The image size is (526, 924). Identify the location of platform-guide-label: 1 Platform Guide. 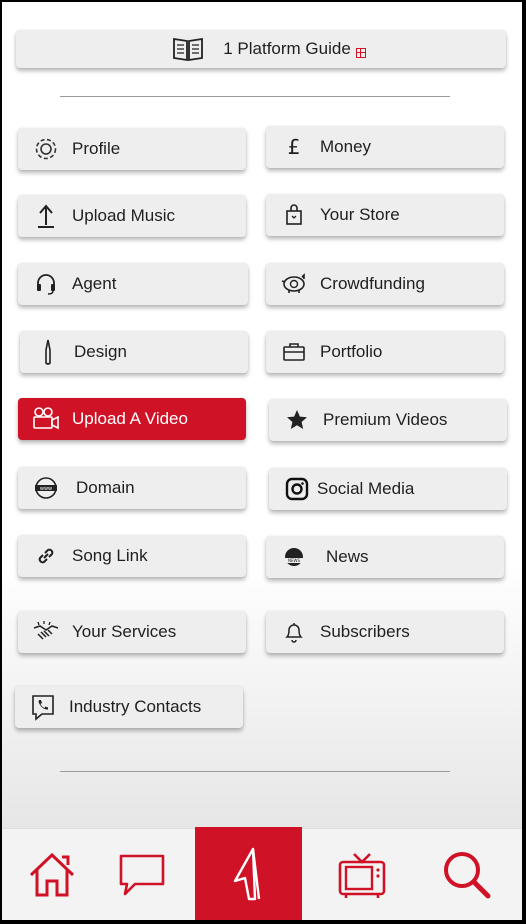
(287, 48).